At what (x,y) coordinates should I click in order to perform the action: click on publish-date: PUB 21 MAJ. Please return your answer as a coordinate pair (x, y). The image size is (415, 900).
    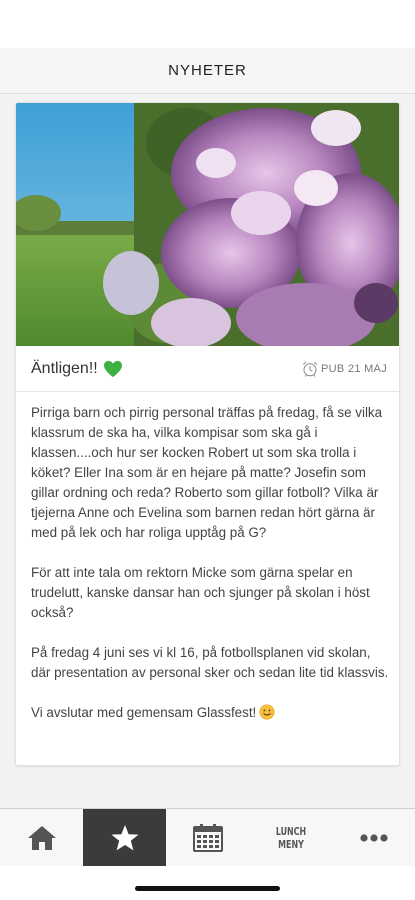
    Looking at the image, I should click on (344, 369).